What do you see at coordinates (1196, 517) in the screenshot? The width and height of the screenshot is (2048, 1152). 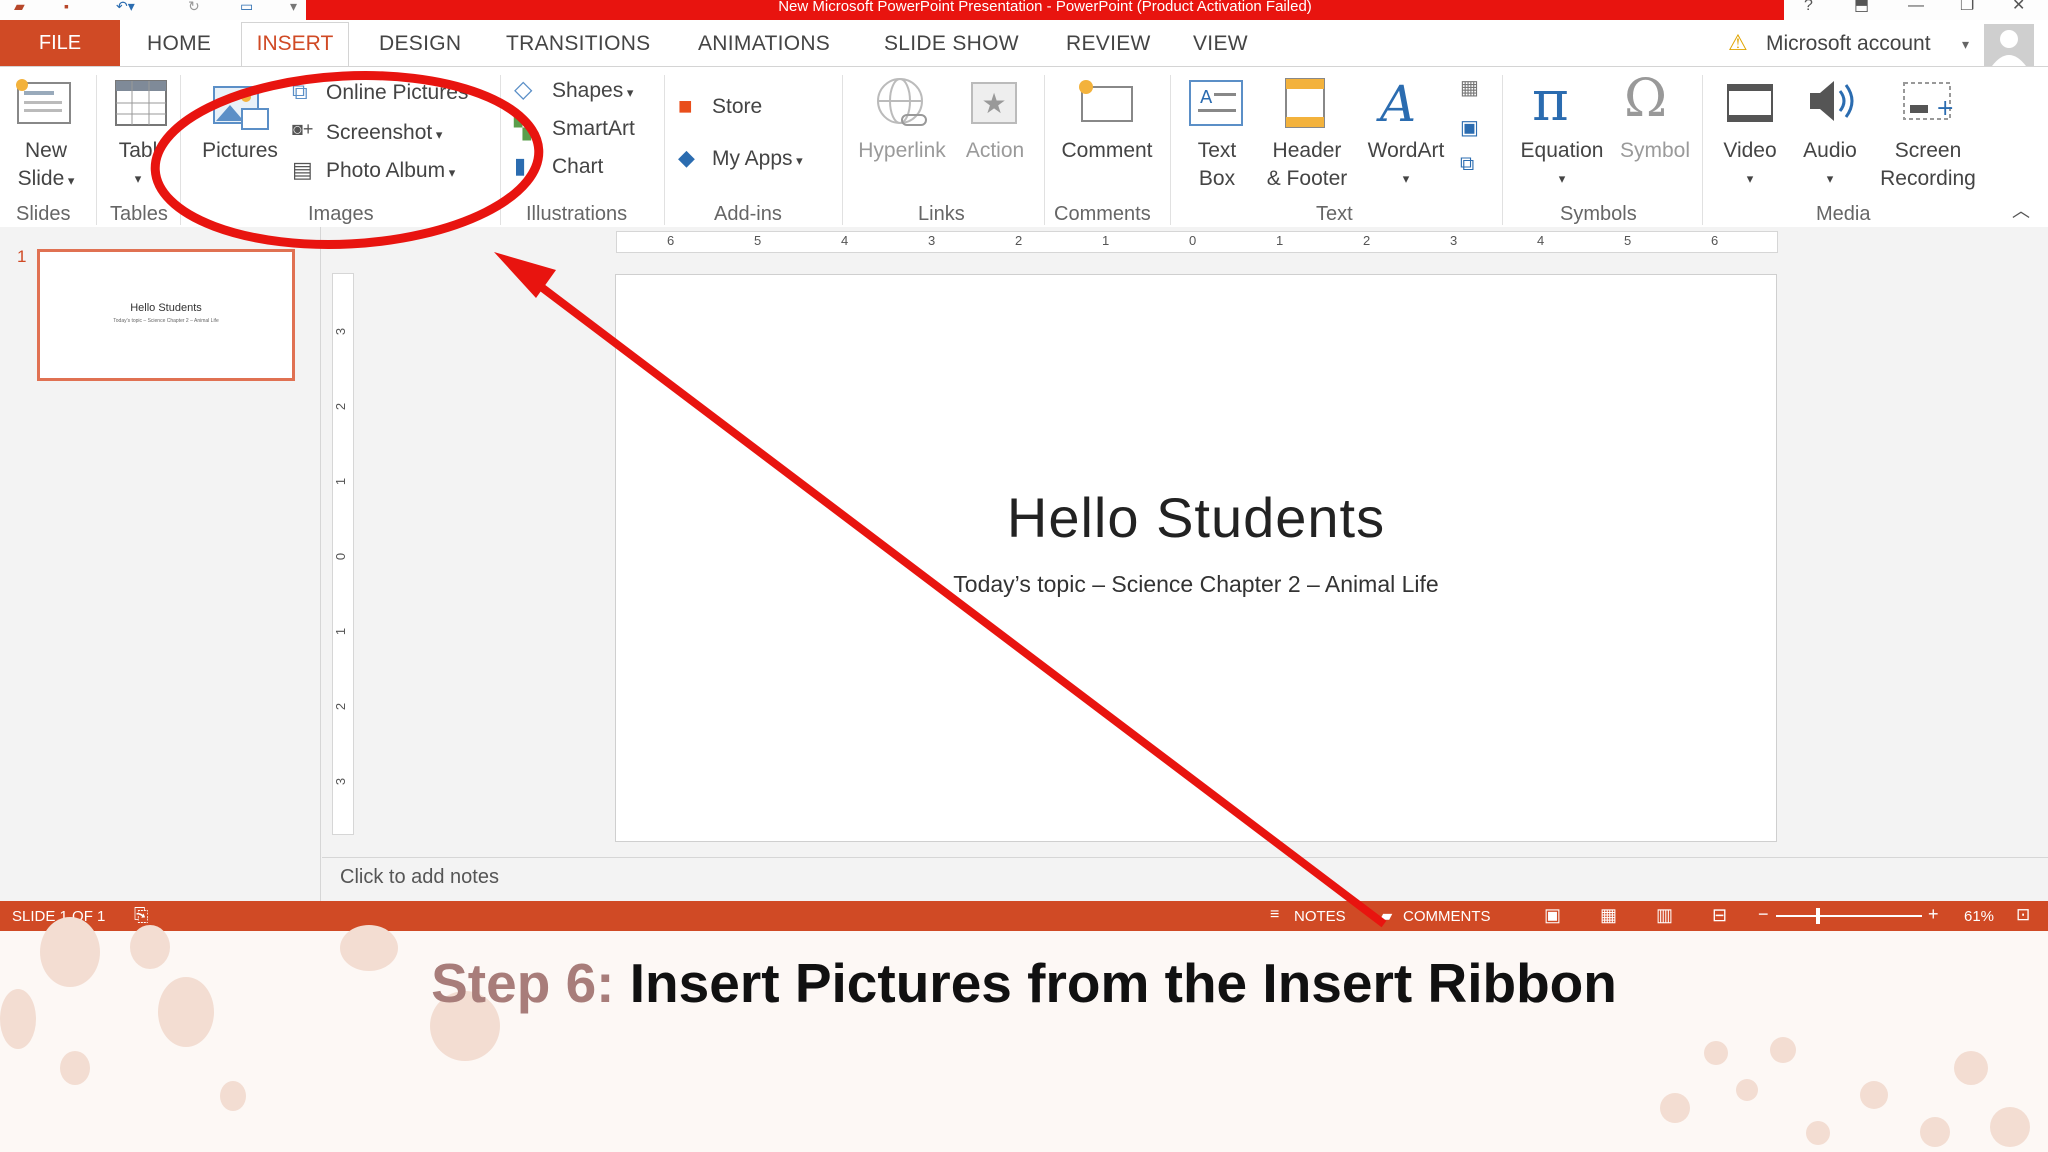 I see `slide-title: Hello Students` at bounding box center [1196, 517].